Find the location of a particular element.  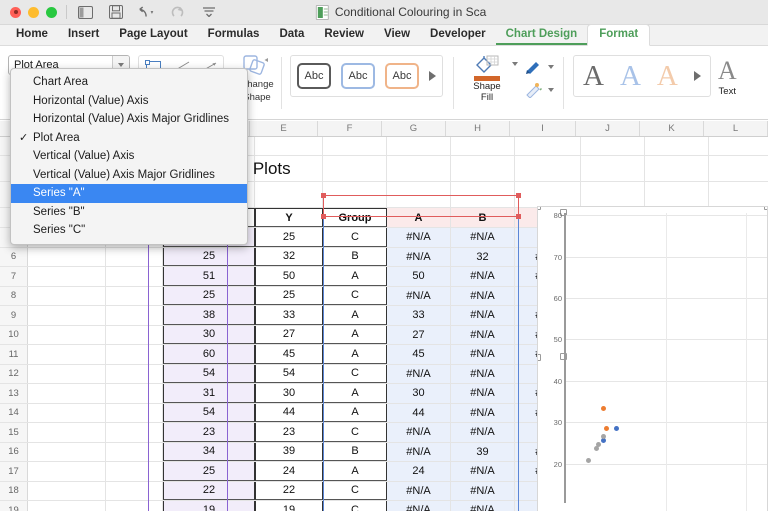

shape-fill-dropdown-icon is located at coordinates (515, 64).